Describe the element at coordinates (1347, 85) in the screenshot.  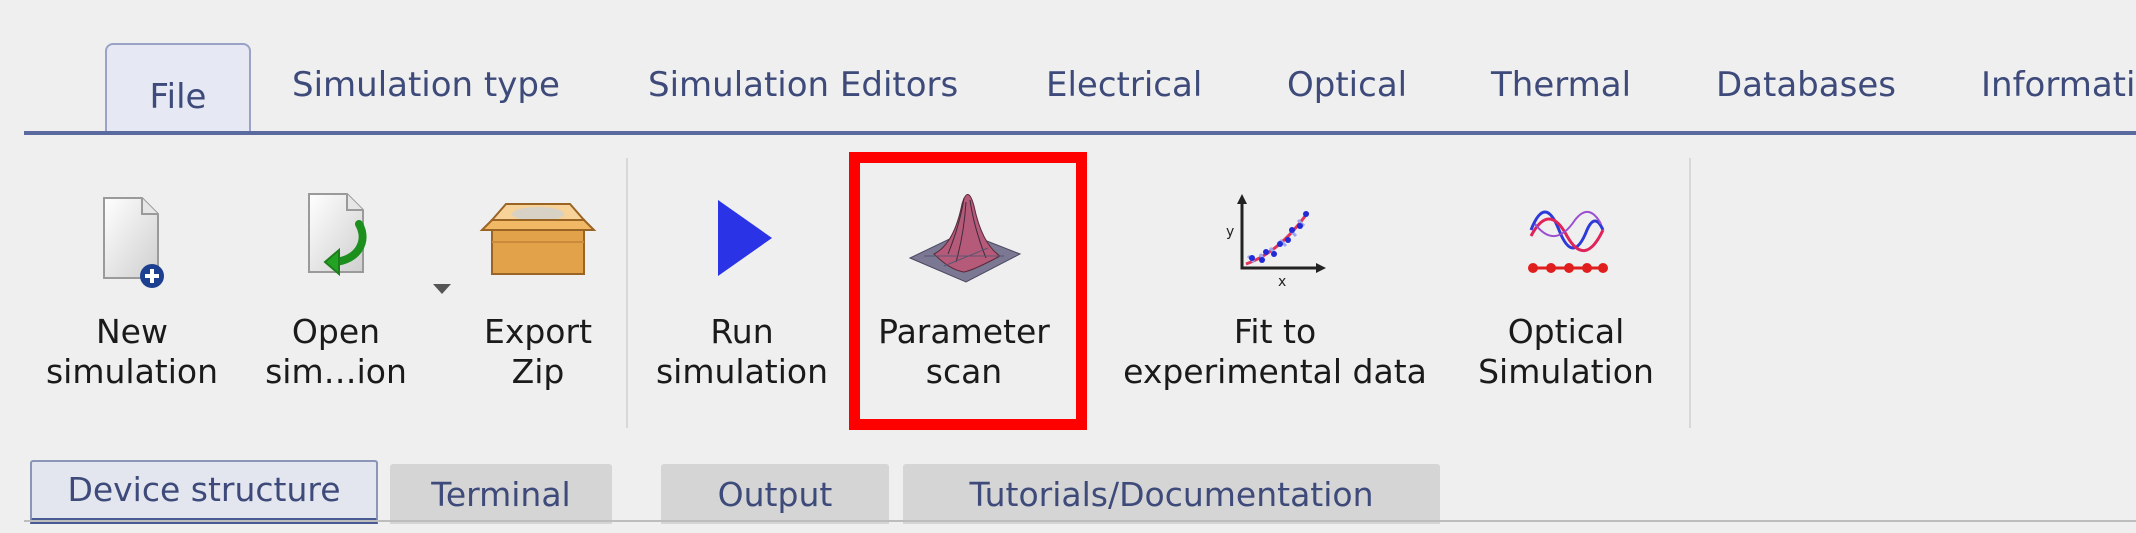
I see `tab-optical: Optical` at that location.